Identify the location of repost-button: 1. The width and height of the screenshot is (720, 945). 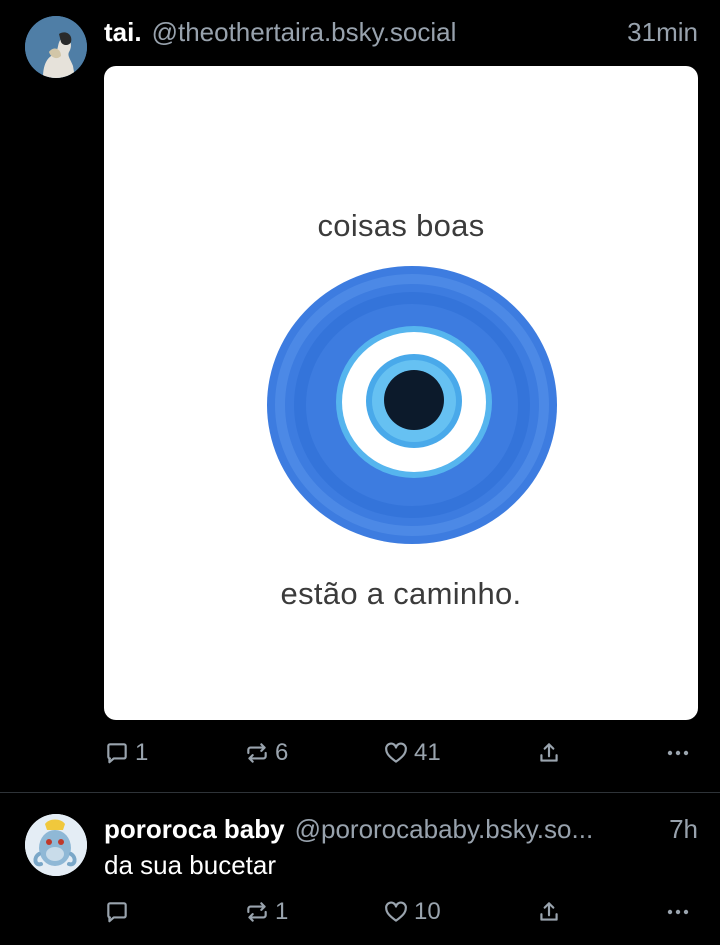
(266, 912).